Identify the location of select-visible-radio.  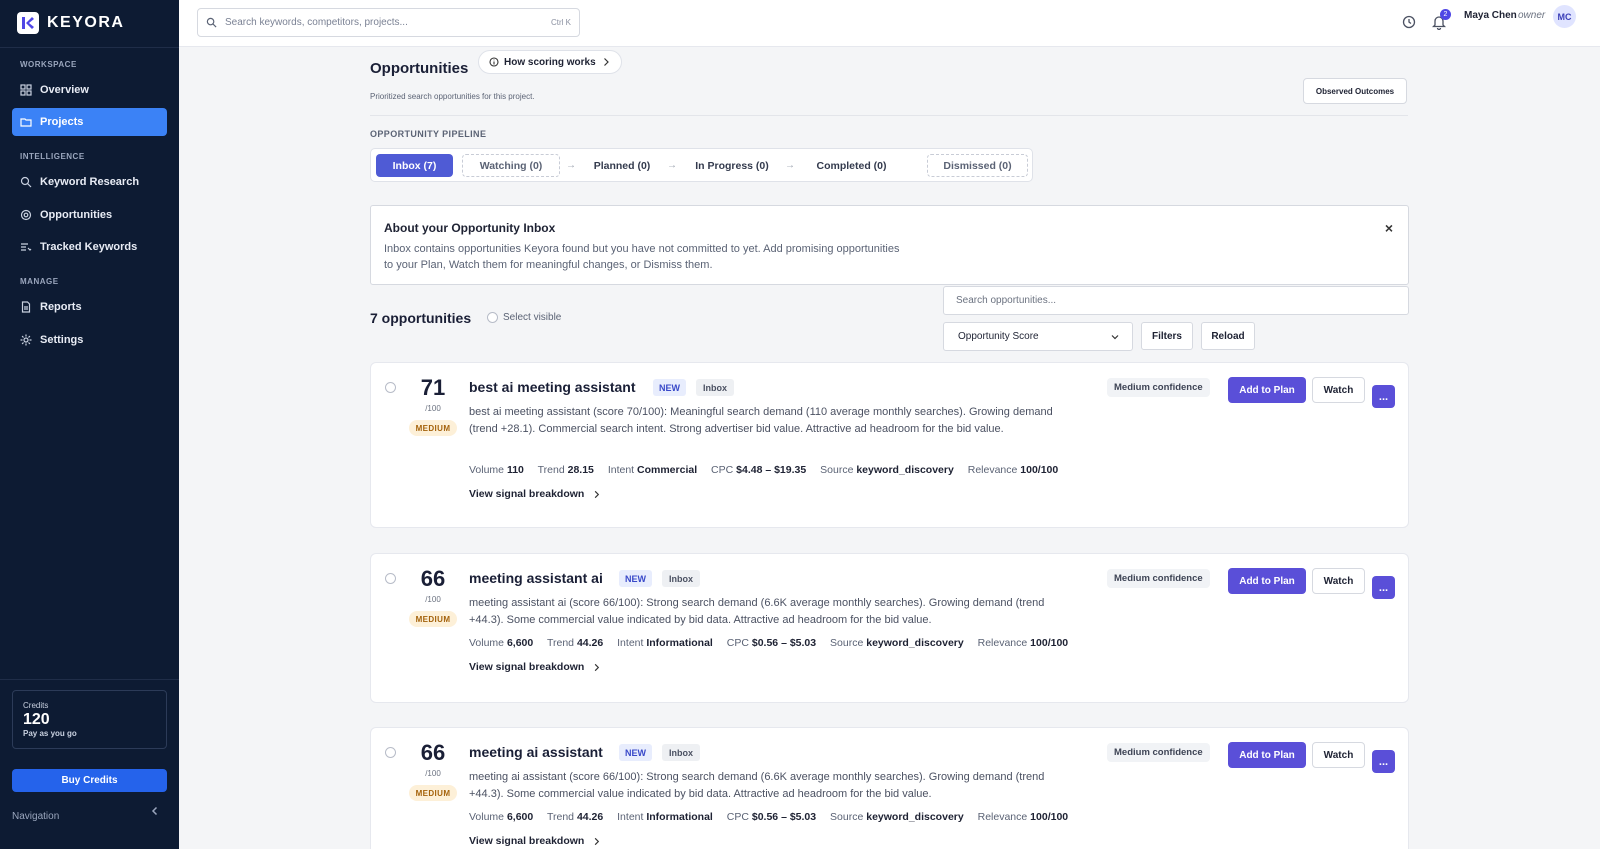
(492, 317).